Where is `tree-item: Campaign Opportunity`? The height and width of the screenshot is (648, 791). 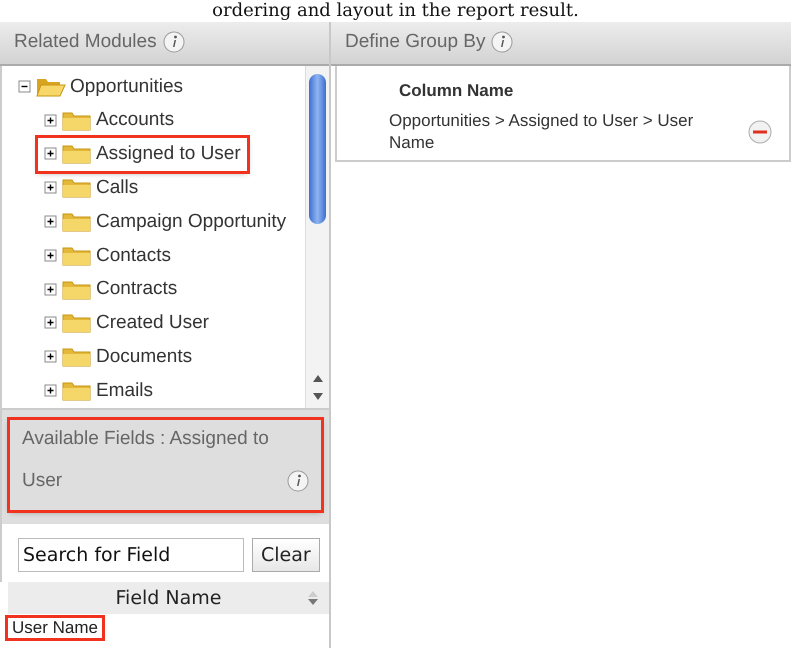
tree-item: Campaign Opportunity is located at coordinates (165, 222).